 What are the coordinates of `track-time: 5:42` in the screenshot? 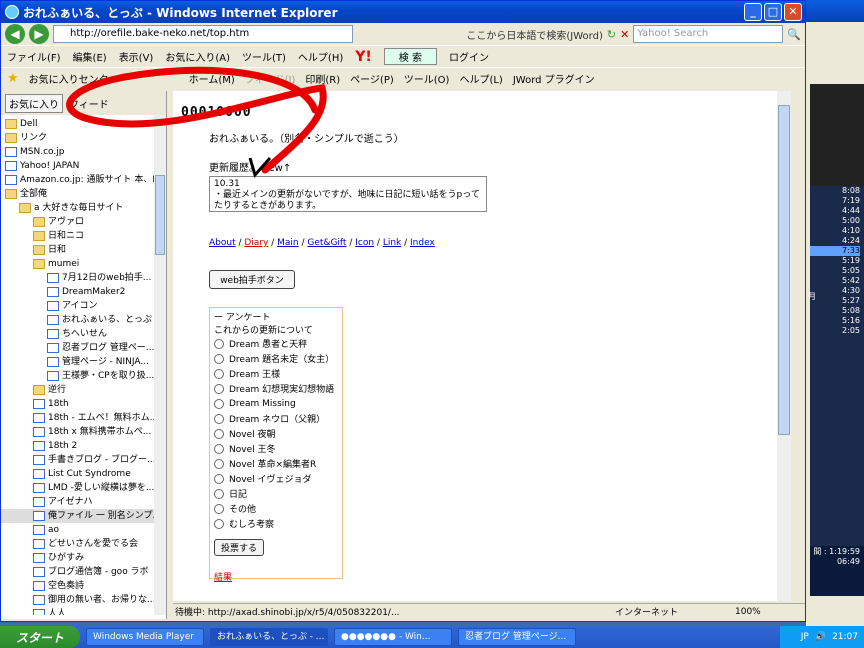 It's located at (835, 281).